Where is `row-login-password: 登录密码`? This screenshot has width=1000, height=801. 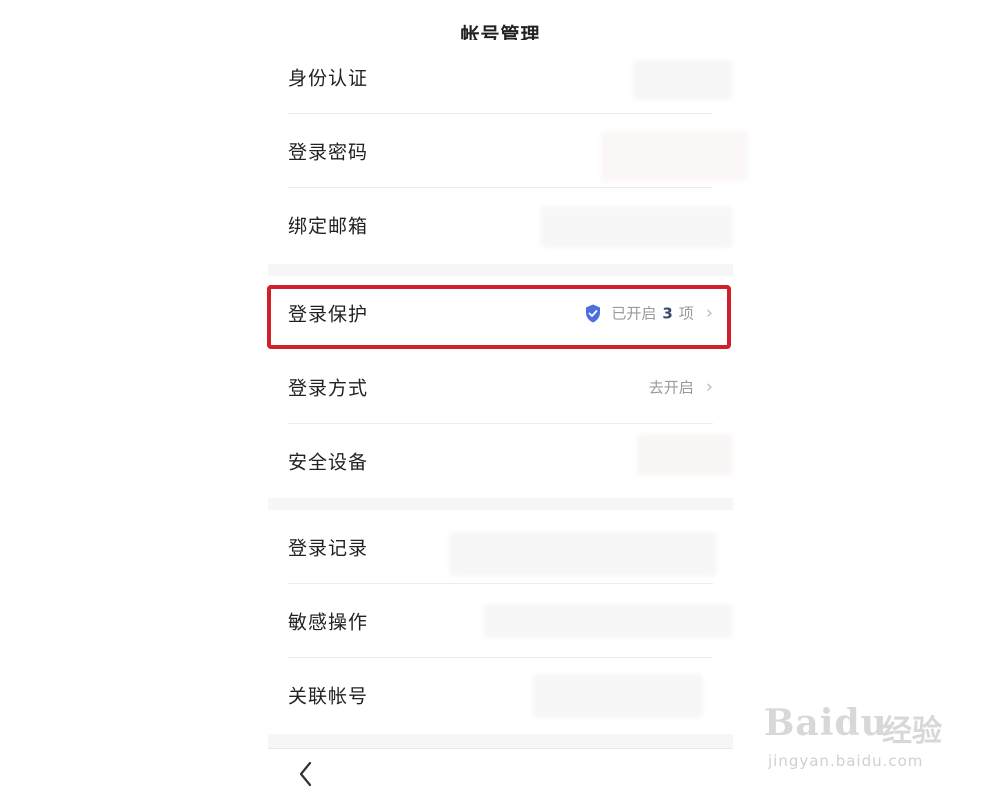
row-login-password: 登录密码 is located at coordinates (507, 151).